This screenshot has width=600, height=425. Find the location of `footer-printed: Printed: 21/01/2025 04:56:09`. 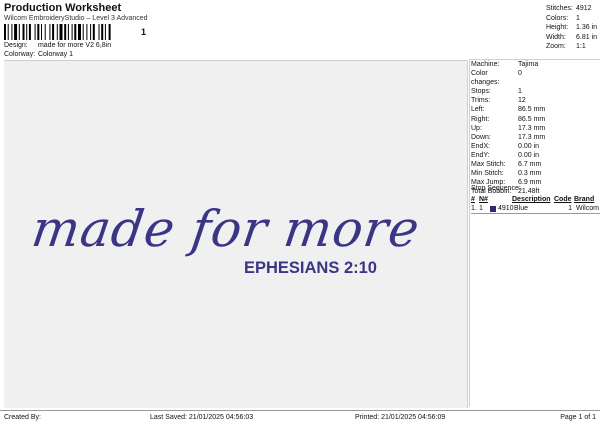

footer-printed: Printed: 21/01/2025 04:56:09 is located at coordinates (400, 417).